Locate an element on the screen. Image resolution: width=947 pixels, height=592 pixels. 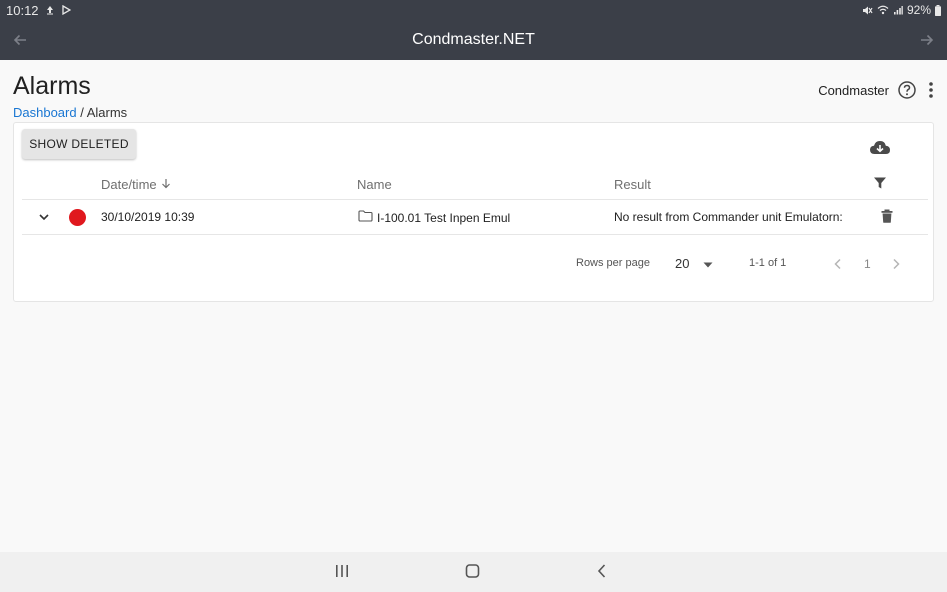
breadcrumb: Dashboard / Alarms is located at coordinates (70, 112).